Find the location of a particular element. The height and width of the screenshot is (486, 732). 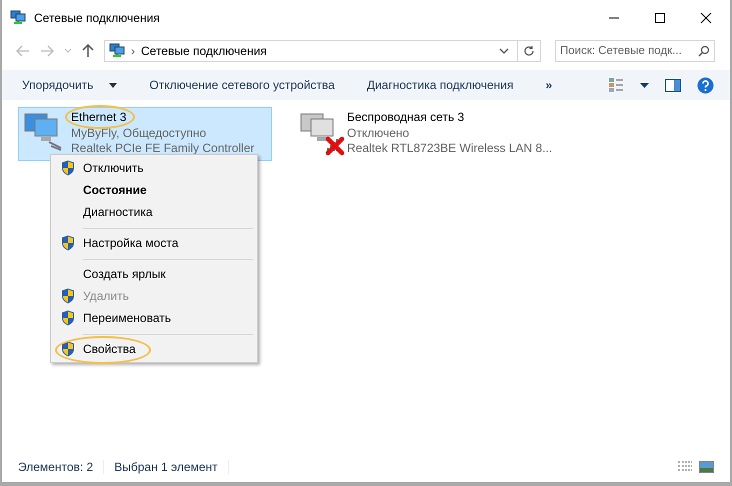

connection-status: Отключено is located at coordinates (378, 133).